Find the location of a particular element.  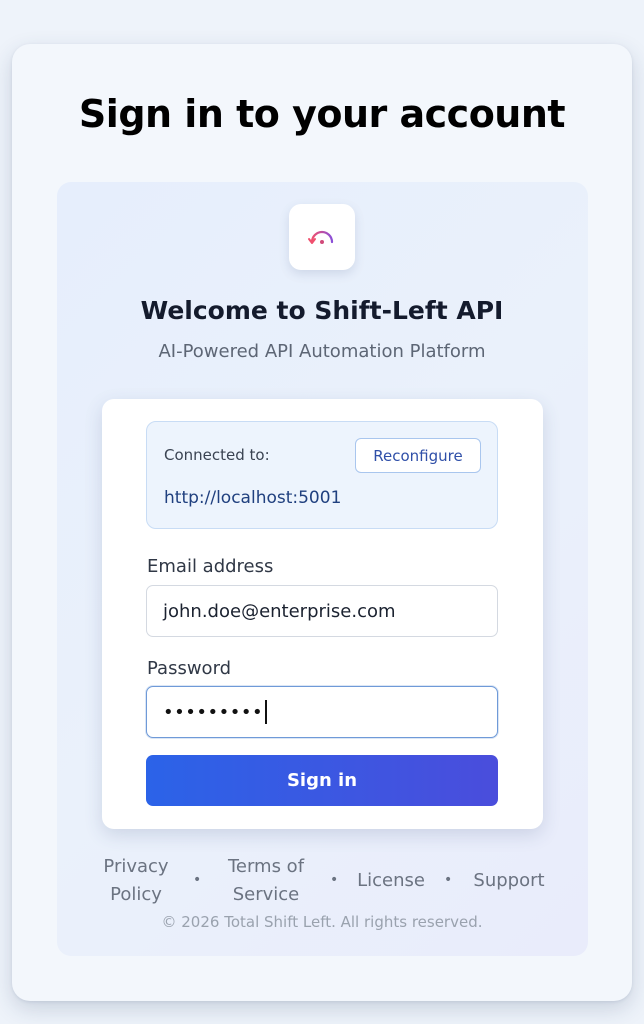

welcome-subtitle: AI-Powered API Automation Platform is located at coordinates (322, 351).